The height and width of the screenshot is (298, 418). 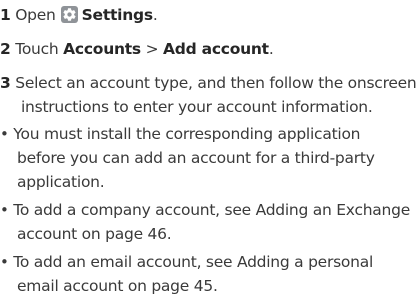 What do you see at coordinates (117, 15) in the screenshot?
I see `settings-label: Settings` at bounding box center [117, 15].